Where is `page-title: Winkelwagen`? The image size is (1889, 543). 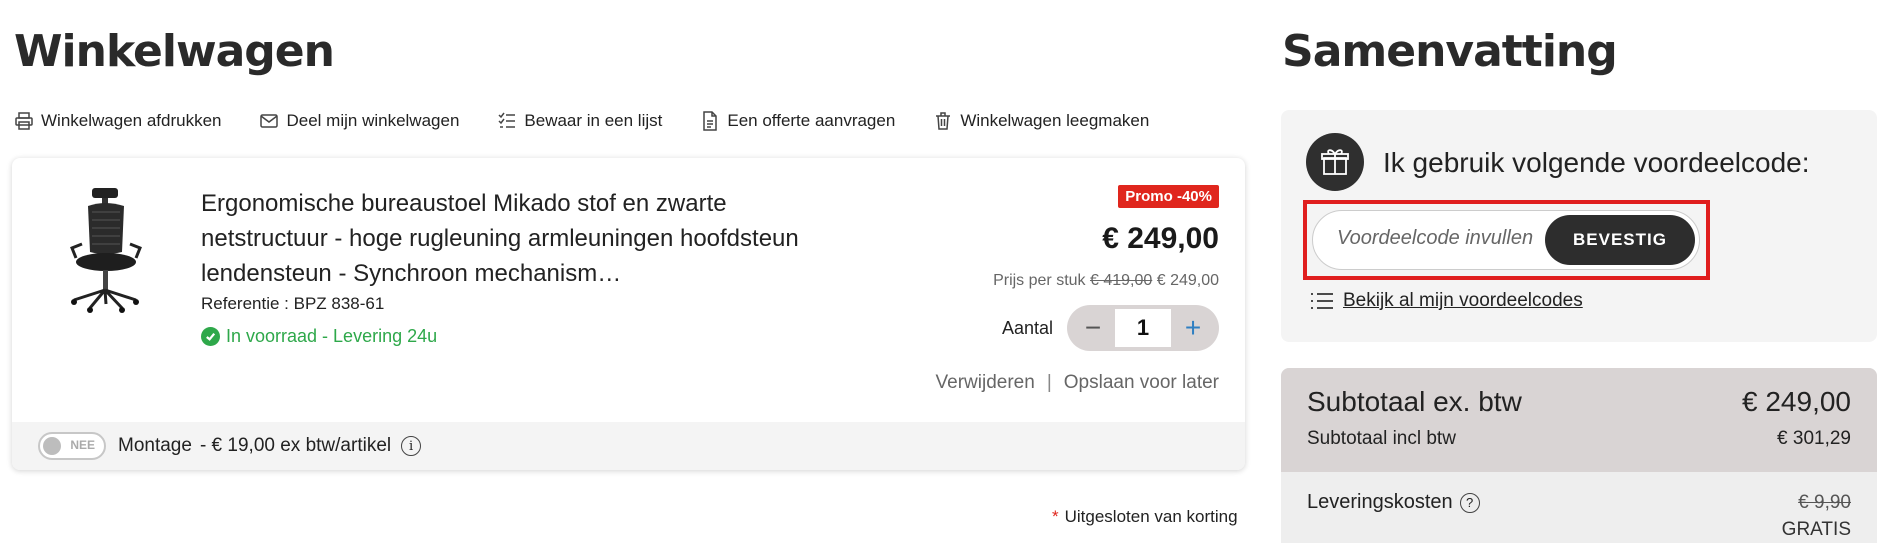
page-title: Winkelwagen is located at coordinates (174, 51).